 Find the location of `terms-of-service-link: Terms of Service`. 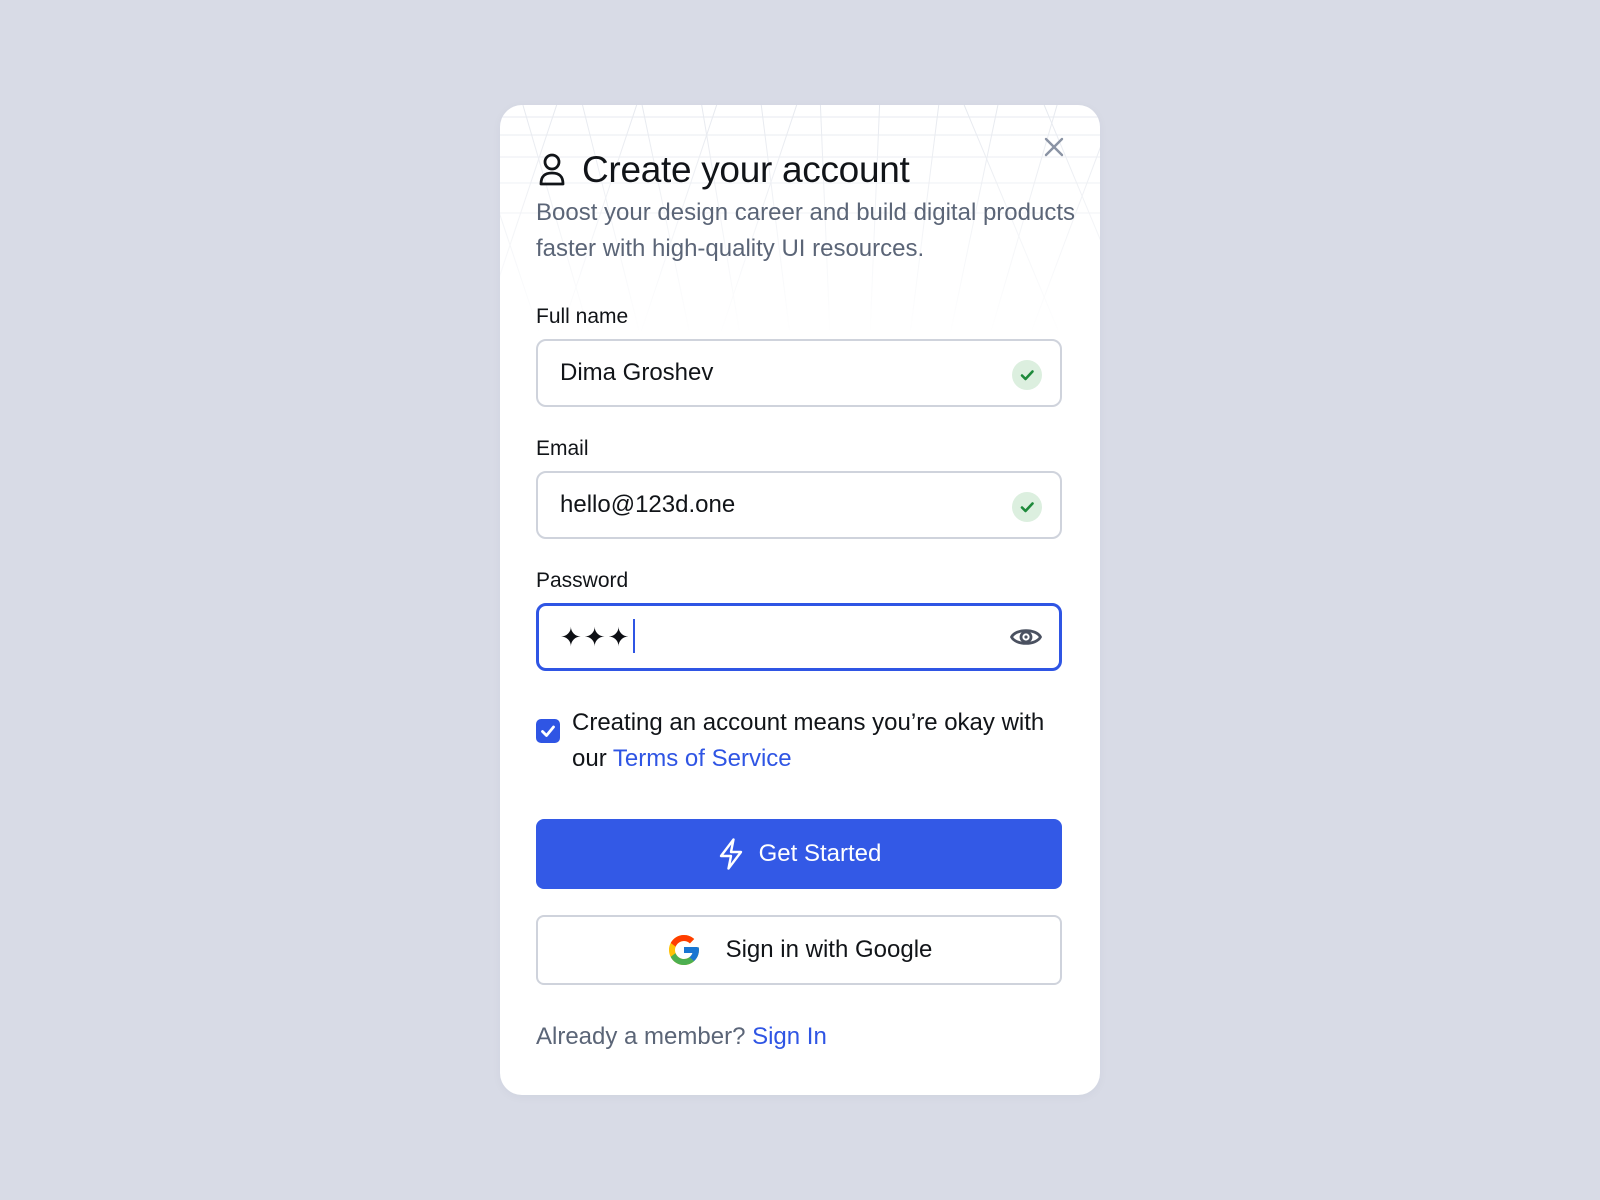

terms-of-service-link: Terms of Service is located at coordinates (702, 758).